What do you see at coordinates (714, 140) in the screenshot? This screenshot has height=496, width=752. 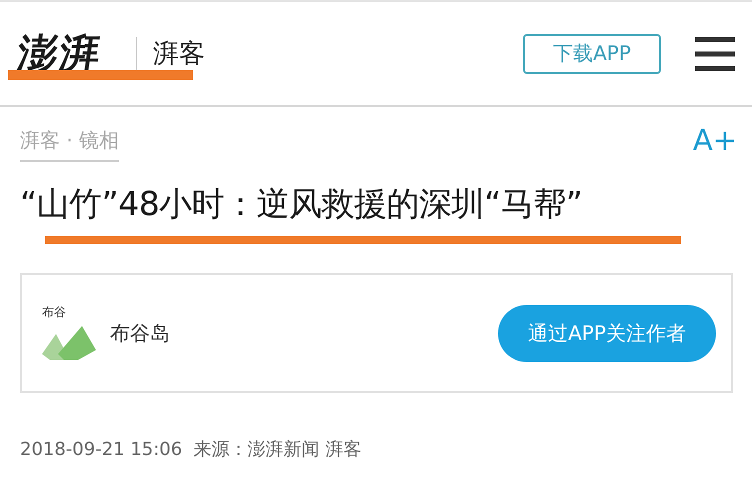 I see `font-size-button: A+` at bounding box center [714, 140].